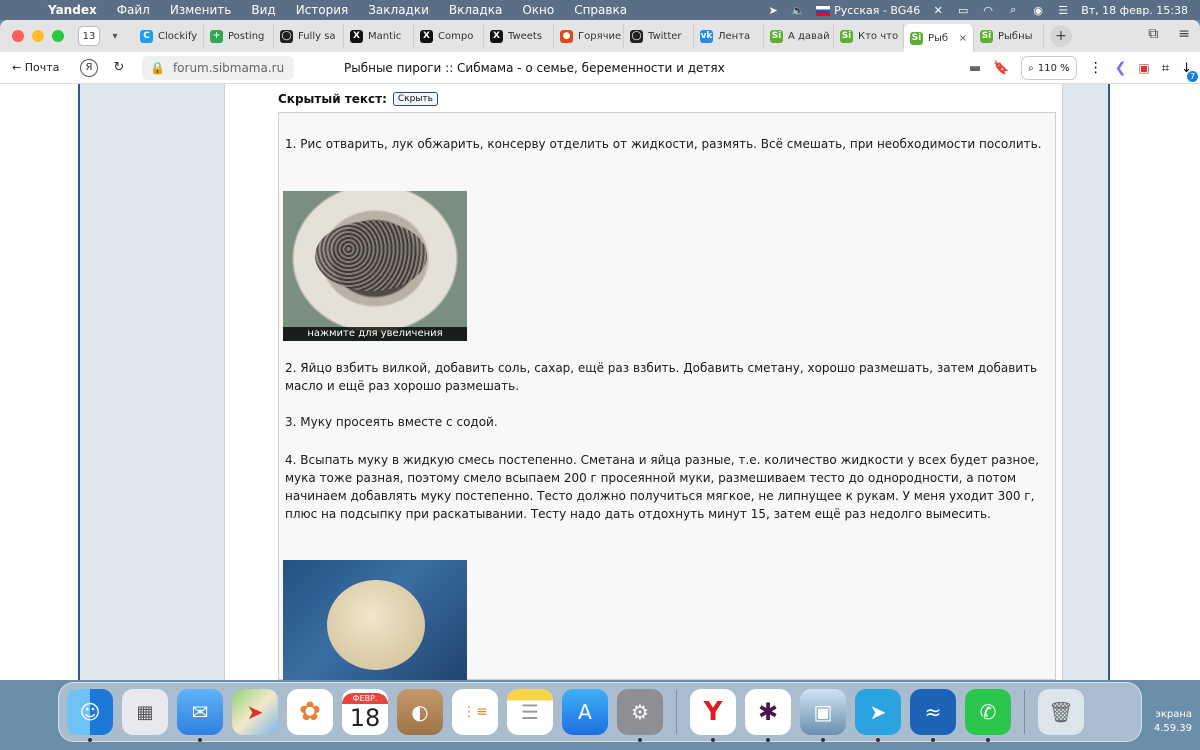 The image size is (1200, 750). What do you see at coordinates (375, 266) in the screenshot?
I see `filling-photo: нажмите для увеличения` at bounding box center [375, 266].